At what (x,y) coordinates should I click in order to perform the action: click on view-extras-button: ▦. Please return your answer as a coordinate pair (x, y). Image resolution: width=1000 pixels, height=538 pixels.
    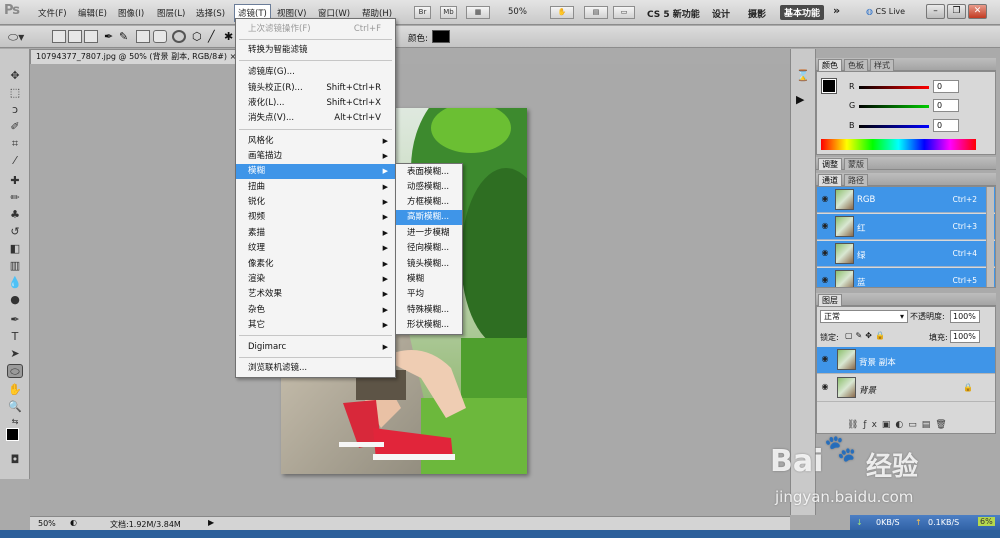
    Looking at the image, I should click on (478, 12).